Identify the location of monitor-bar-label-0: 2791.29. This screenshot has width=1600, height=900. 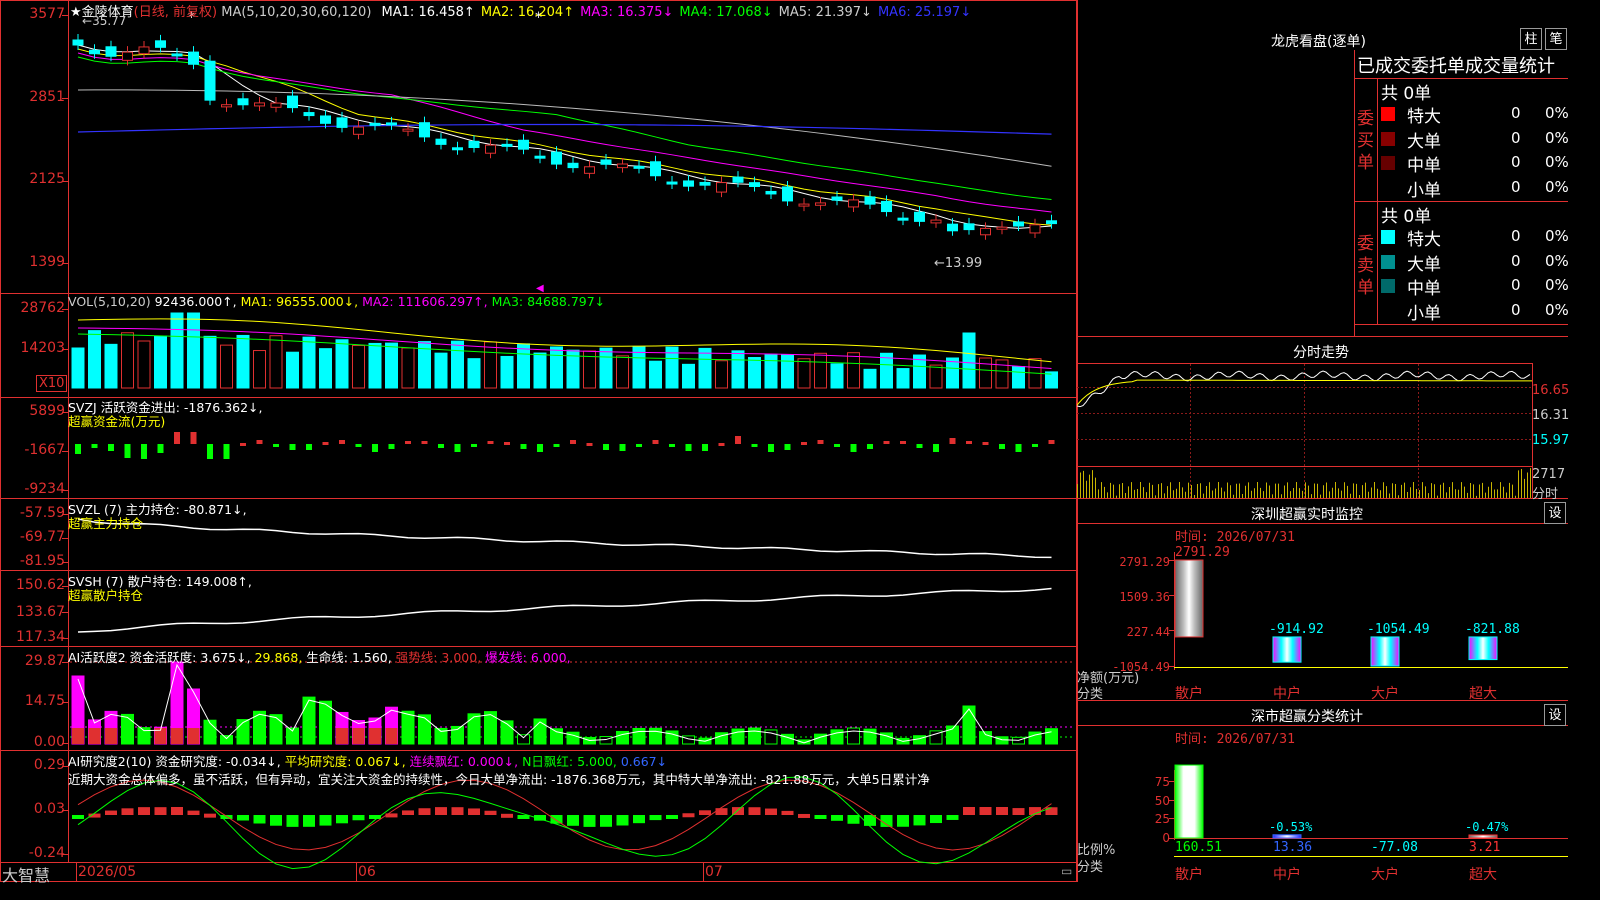
(1202, 552).